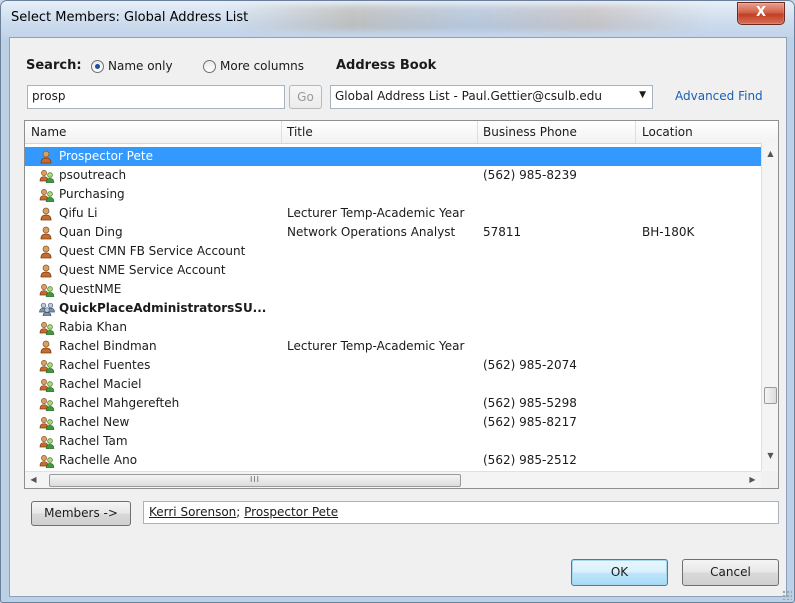 The width and height of the screenshot is (795, 603). What do you see at coordinates (530, 132) in the screenshot?
I see `column-header-business-phone: Business Phone` at bounding box center [530, 132].